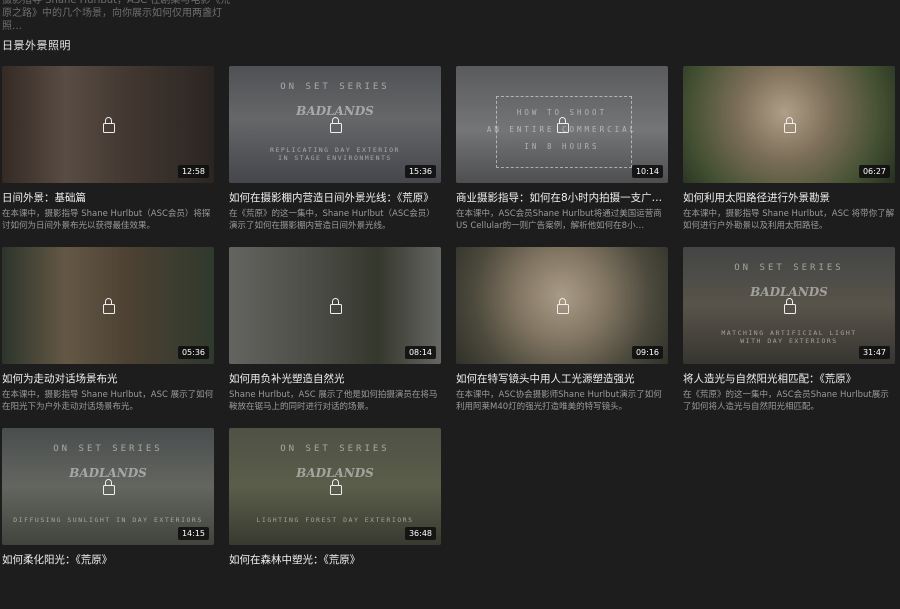  I want to click on lesson-thumbnail: 06:27, so click(789, 124).